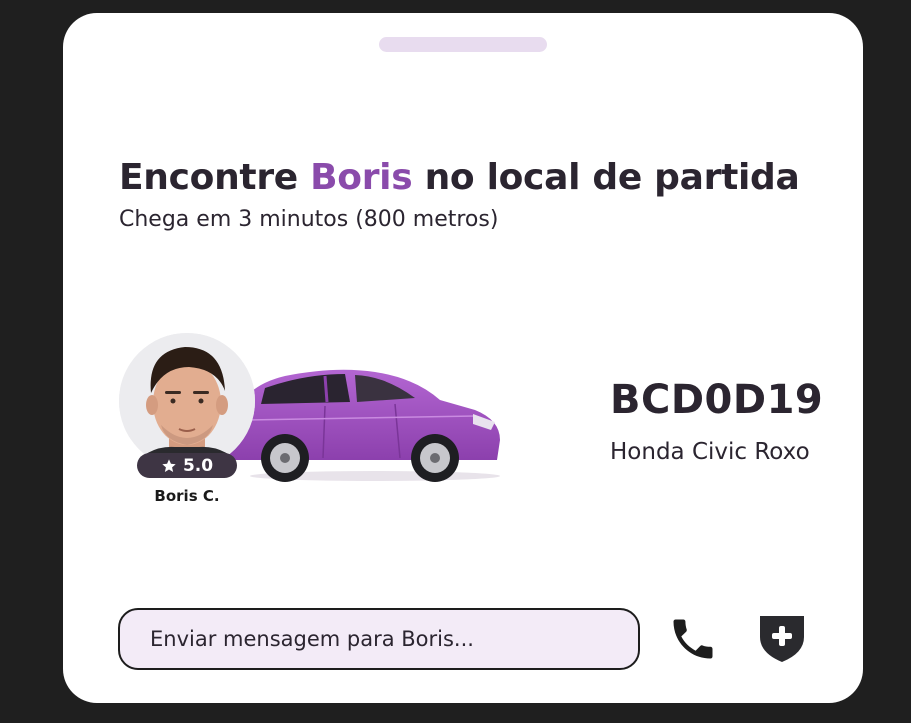 This screenshot has width=911, height=723. What do you see at coordinates (309, 219) in the screenshot?
I see `arrival-subtitle: Chega em 3 minutos (800 metros)` at bounding box center [309, 219].